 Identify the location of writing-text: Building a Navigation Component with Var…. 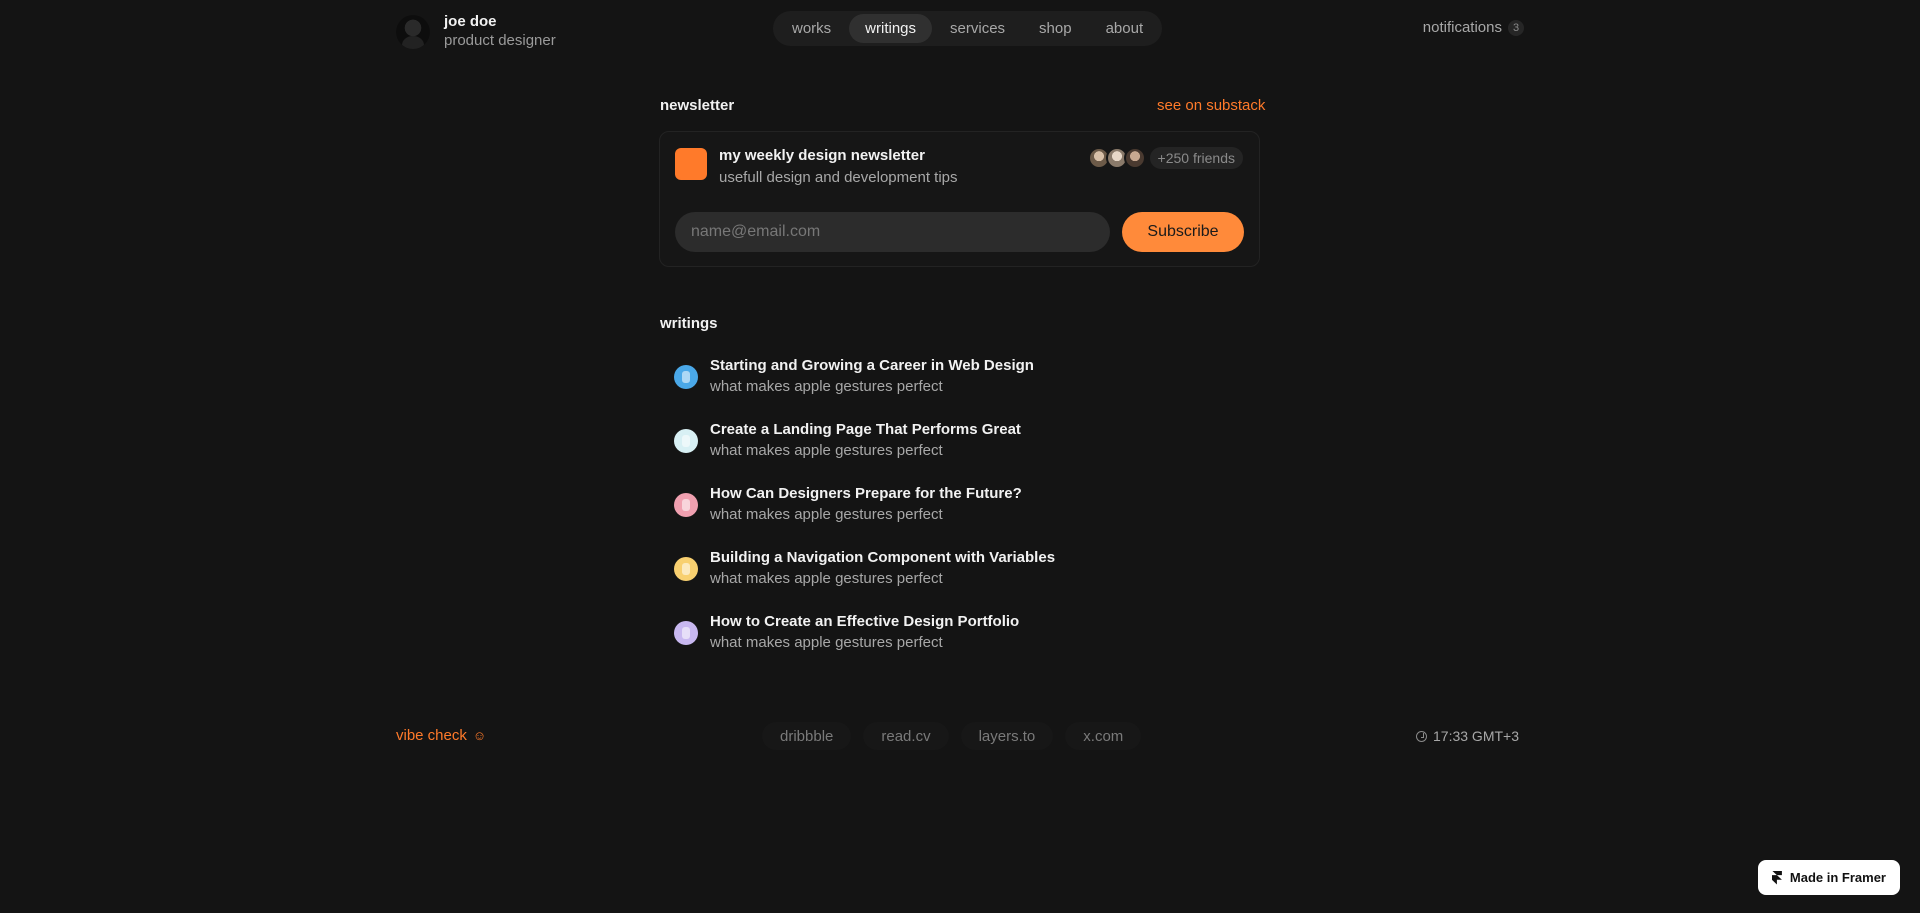
(882, 569).